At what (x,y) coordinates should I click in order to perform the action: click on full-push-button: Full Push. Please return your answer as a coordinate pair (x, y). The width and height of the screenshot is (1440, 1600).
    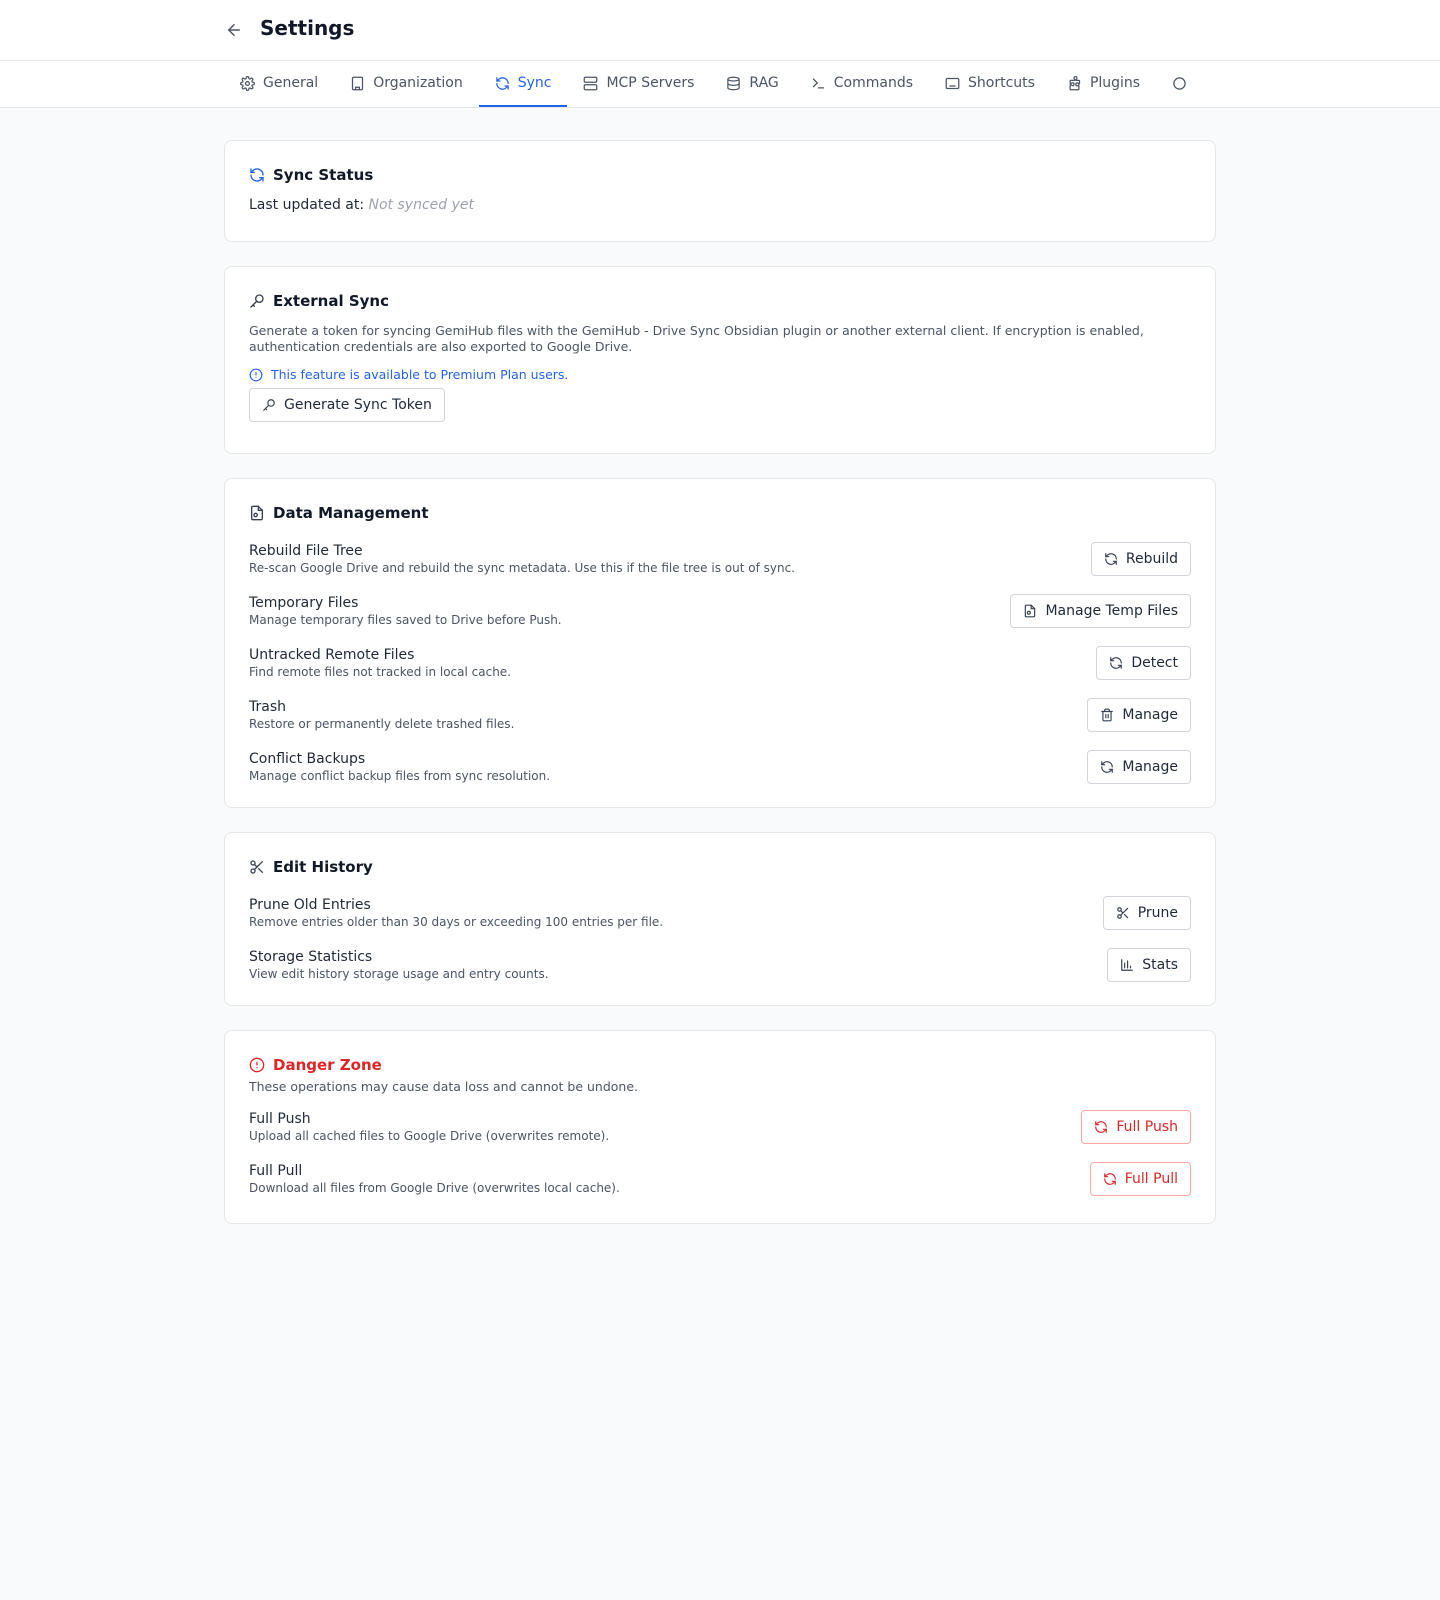
    Looking at the image, I should click on (1136, 1127).